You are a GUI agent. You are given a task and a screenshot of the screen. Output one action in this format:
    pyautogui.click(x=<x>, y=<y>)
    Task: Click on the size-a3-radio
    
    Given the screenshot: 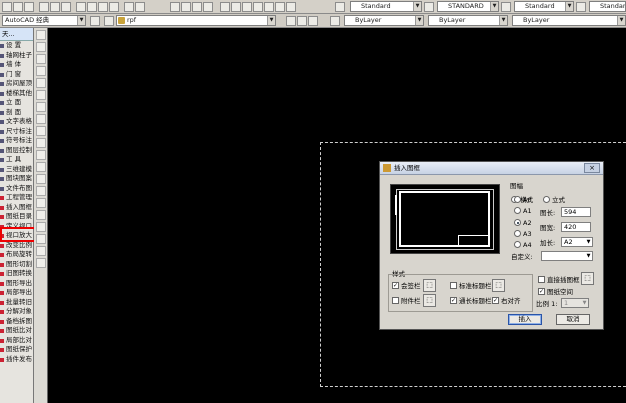 What is the action you would take?
    pyautogui.click(x=517, y=233)
    